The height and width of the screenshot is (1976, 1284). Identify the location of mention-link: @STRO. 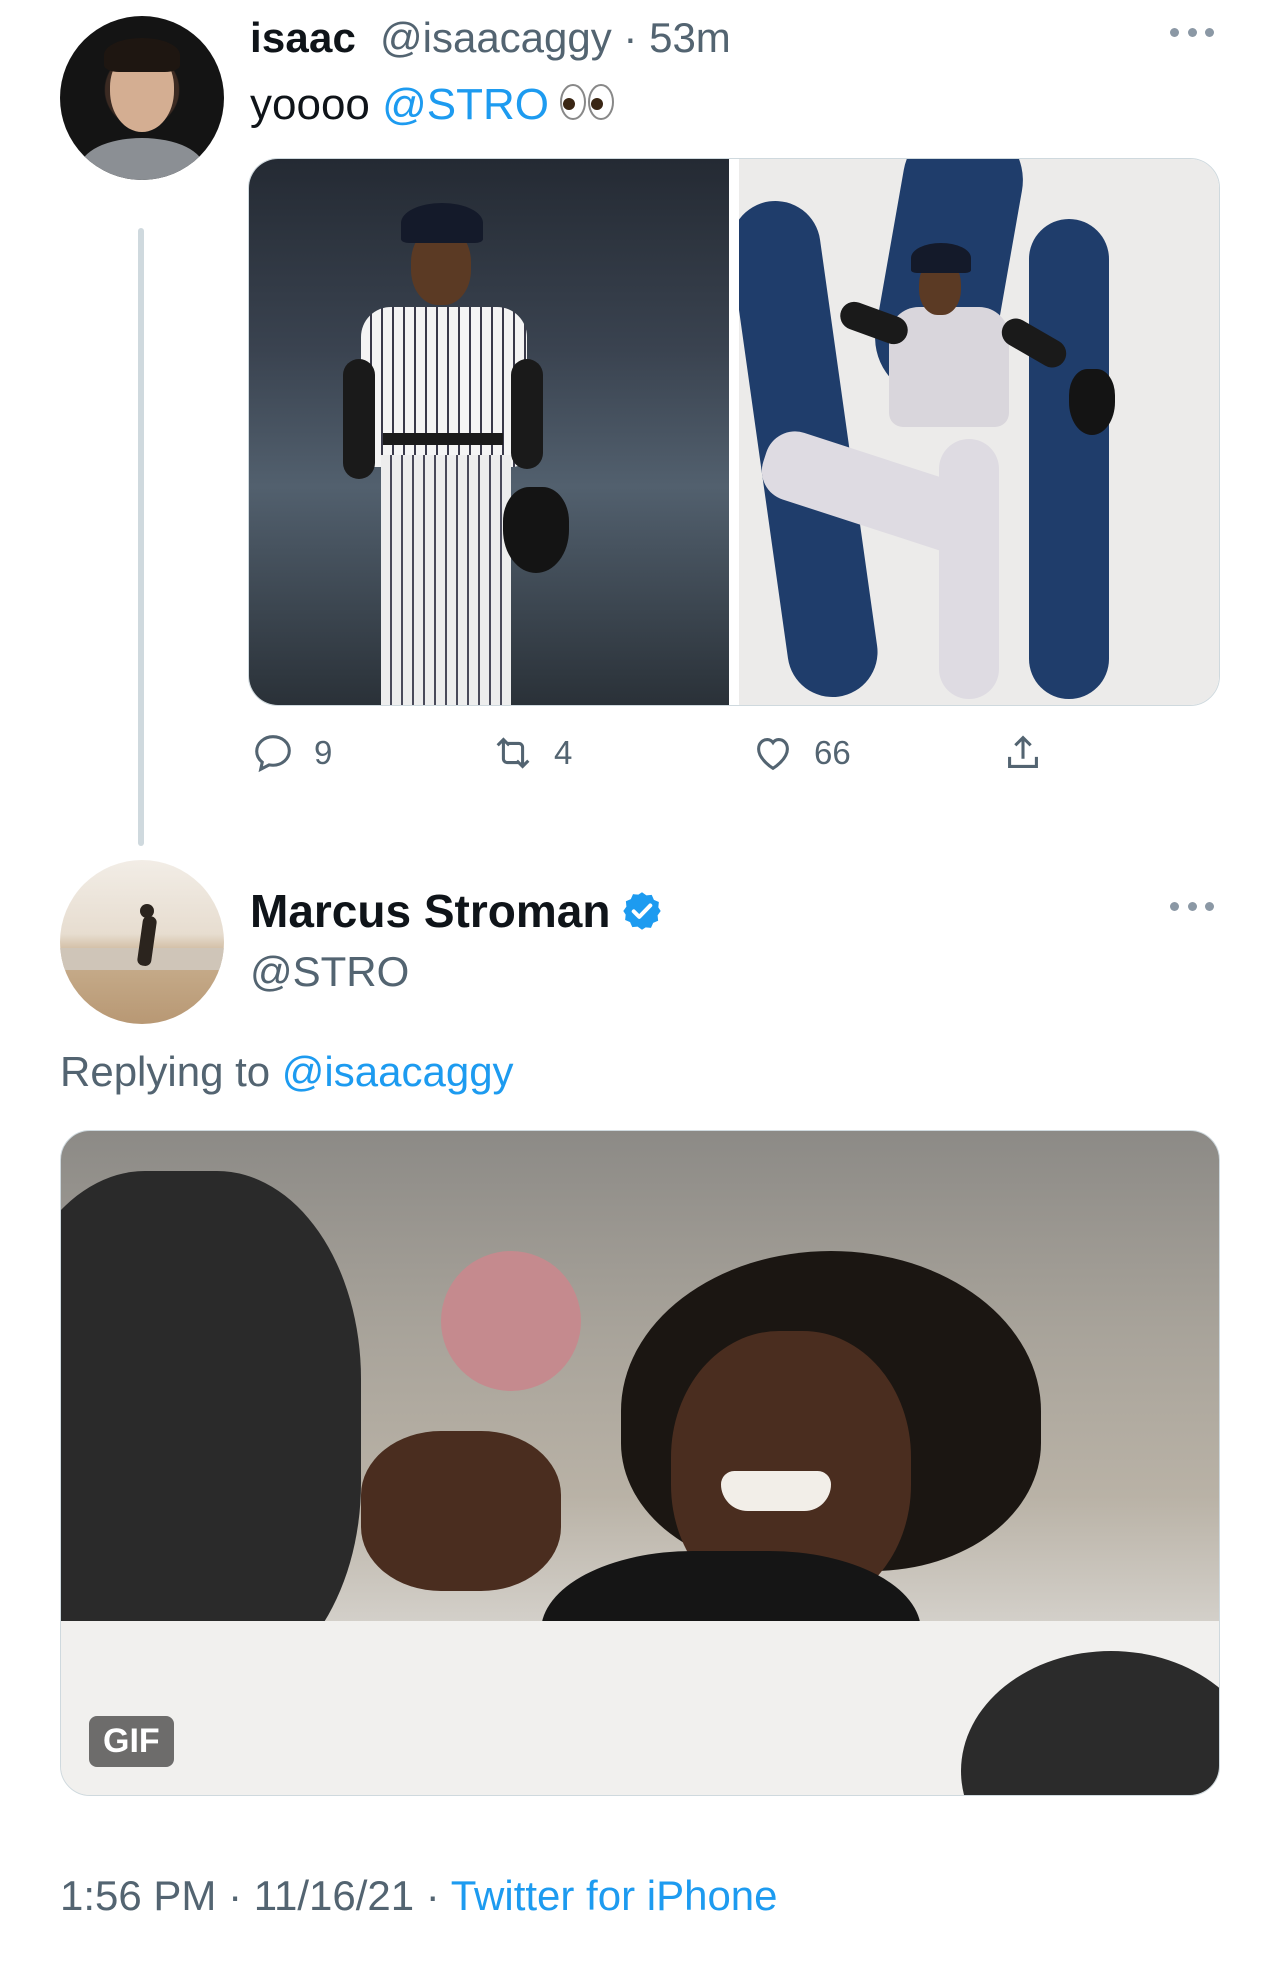
(465, 104).